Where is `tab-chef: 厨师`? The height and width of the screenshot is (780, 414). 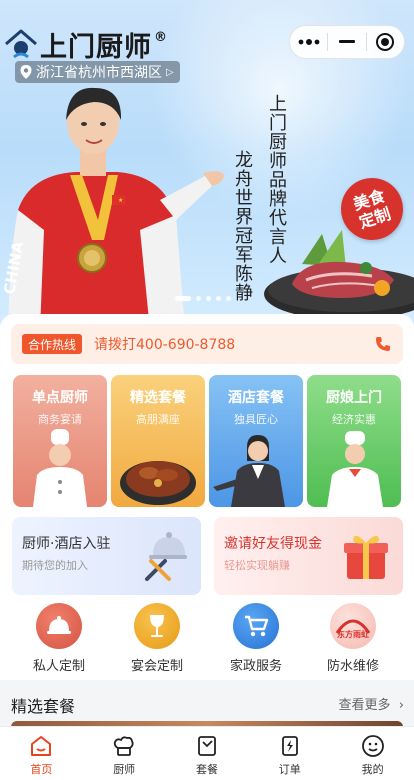
tab-chef: 厨师 is located at coordinates (124, 753).